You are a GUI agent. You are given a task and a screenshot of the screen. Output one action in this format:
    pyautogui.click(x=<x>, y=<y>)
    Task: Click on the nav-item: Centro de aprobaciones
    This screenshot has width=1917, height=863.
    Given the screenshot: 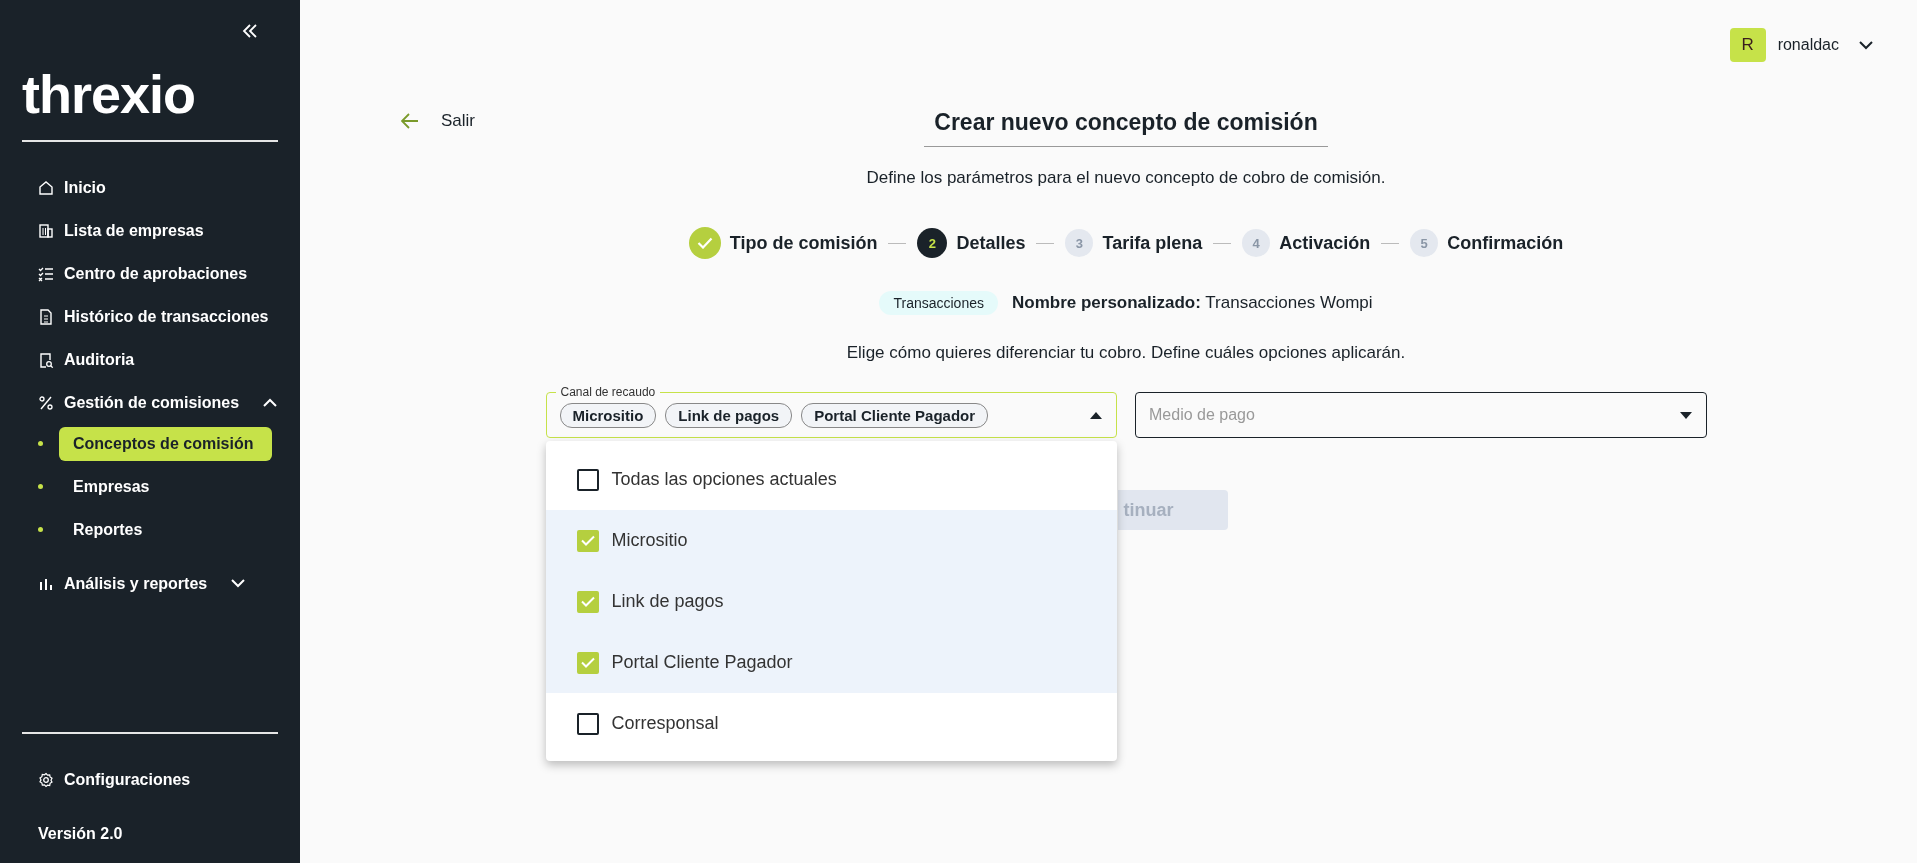 What is the action you would take?
    pyautogui.click(x=158, y=273)
    